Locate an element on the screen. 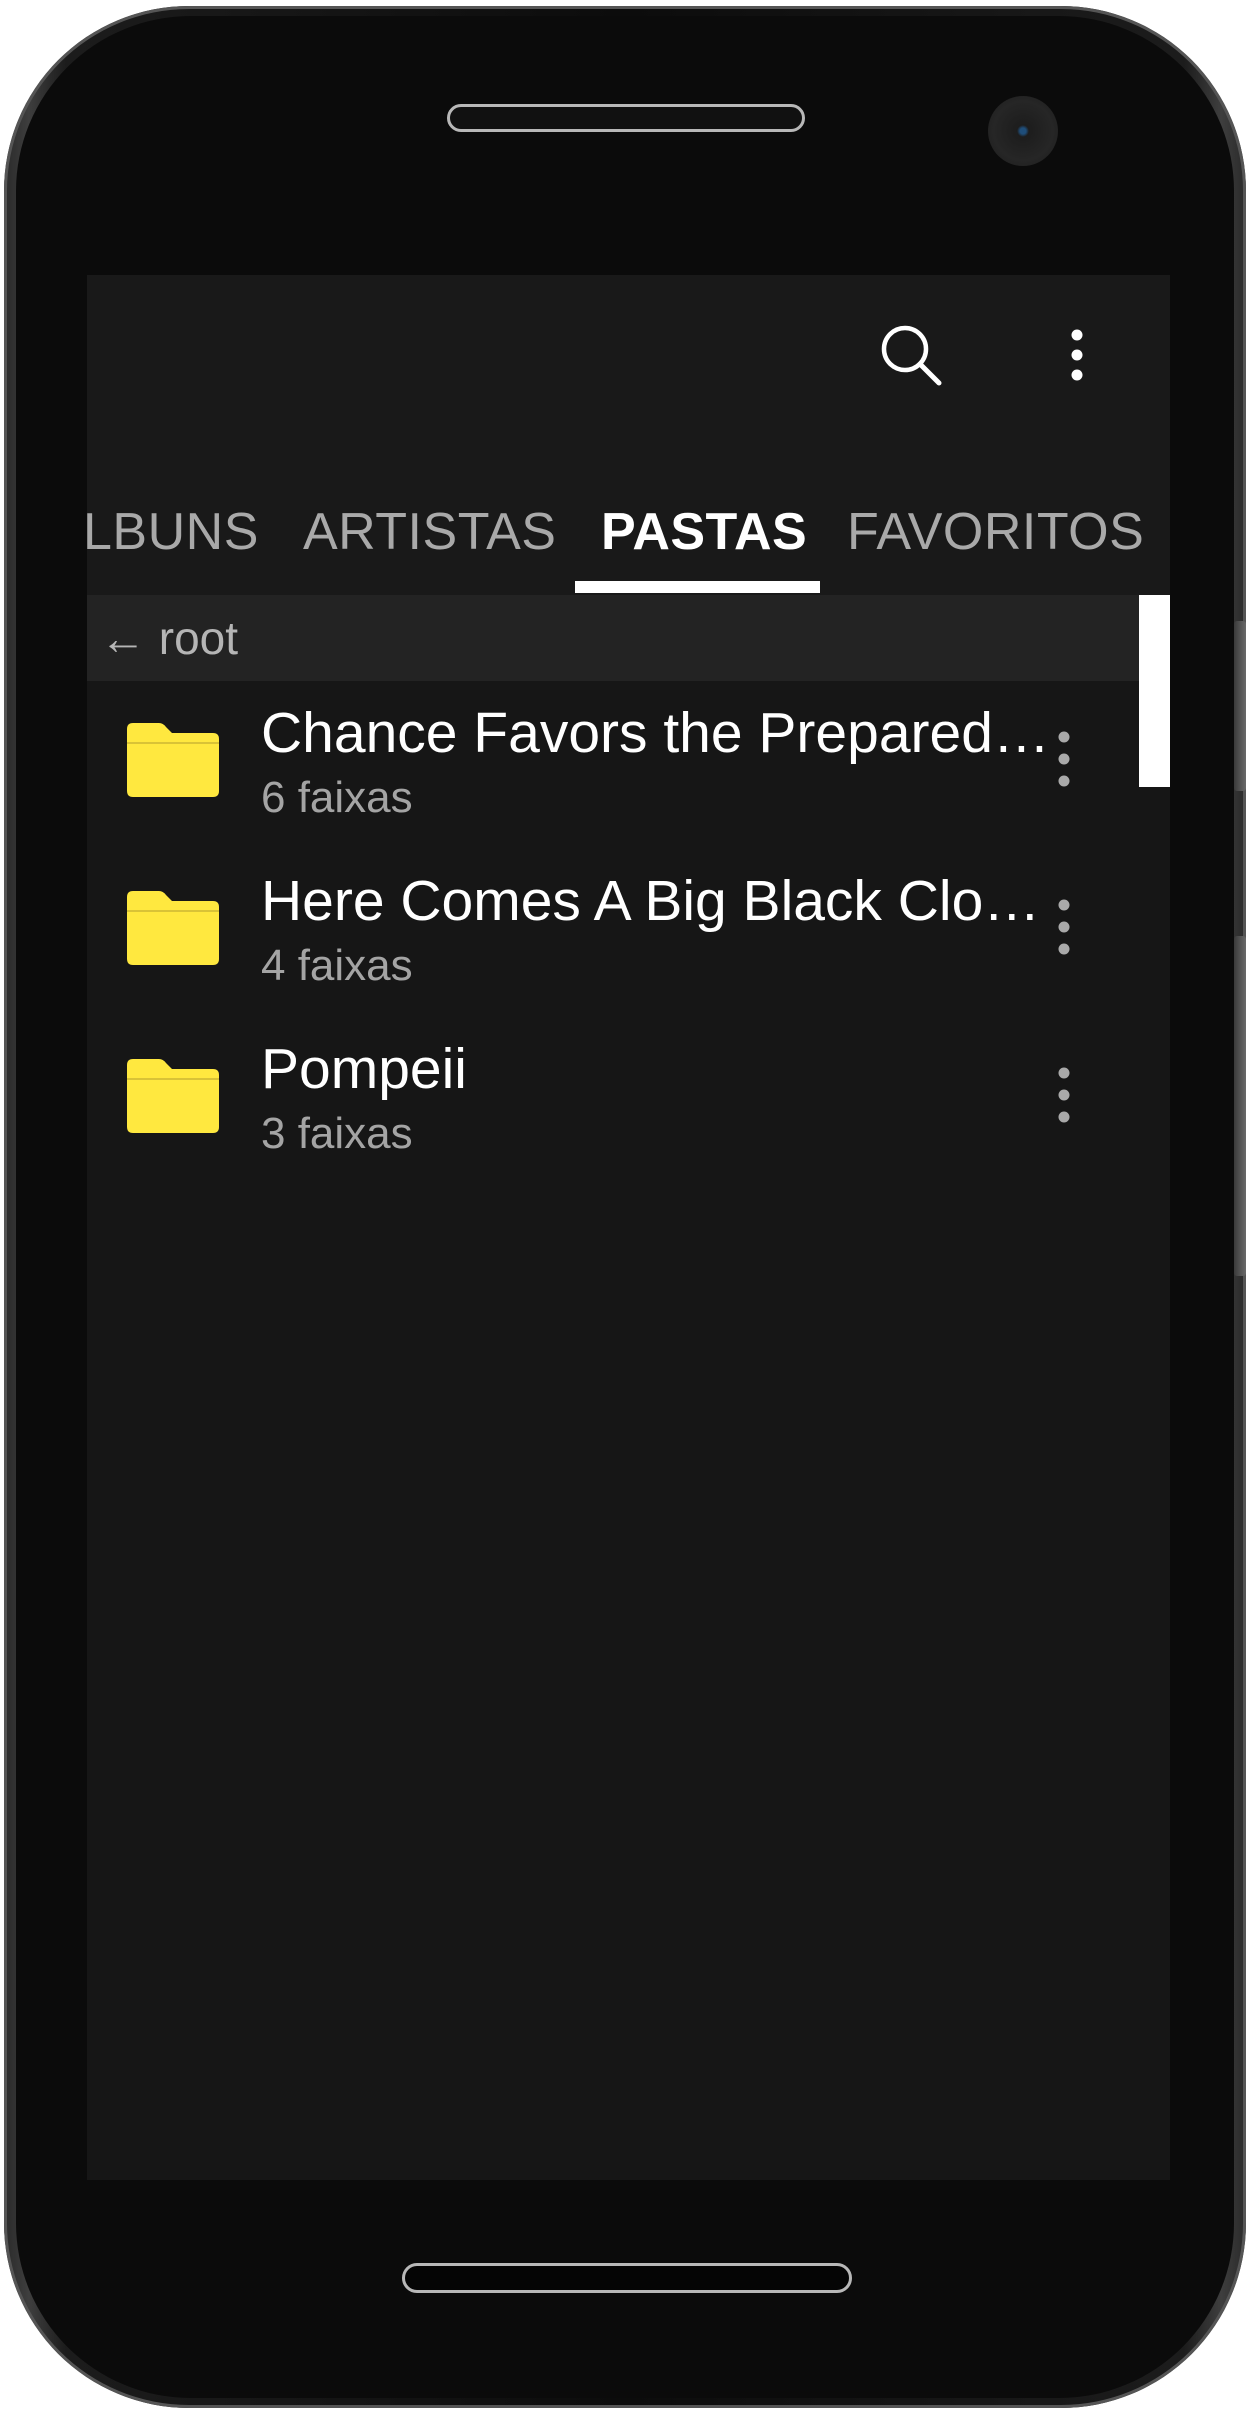 The height and width of the screenshot is (2415, 1260). tab-selected-indicator is located at coordinates (697, 587).